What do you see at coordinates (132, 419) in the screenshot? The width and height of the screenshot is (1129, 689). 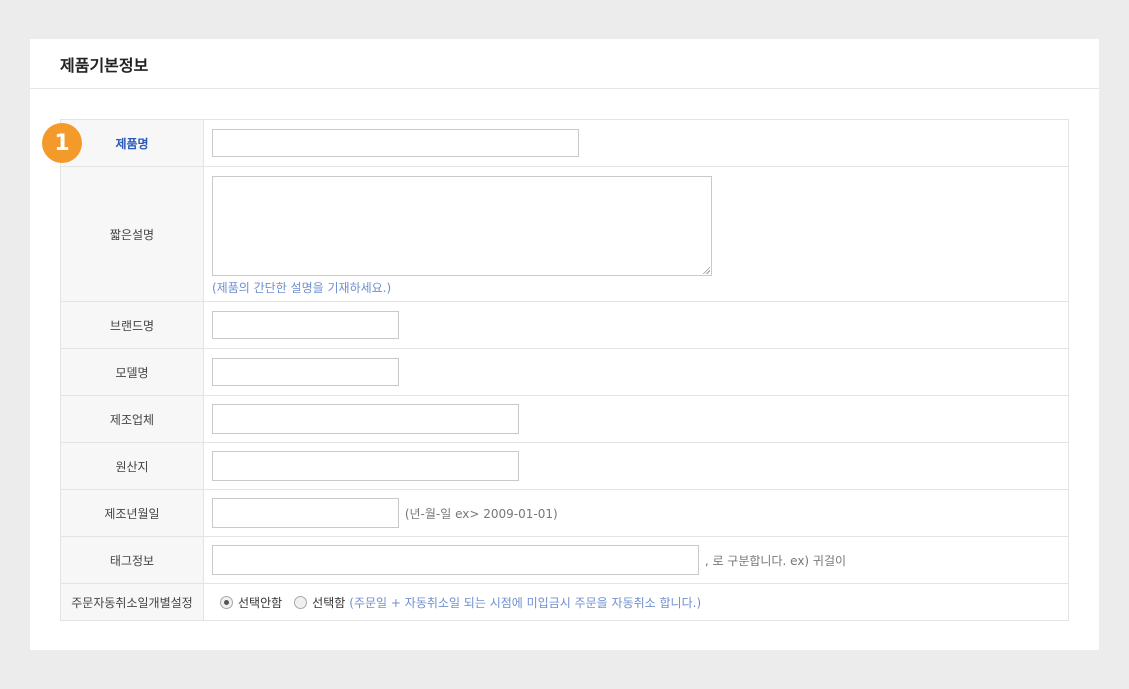 I see `manufacturer-label: 제조업체` at bounding box center [132, 419].